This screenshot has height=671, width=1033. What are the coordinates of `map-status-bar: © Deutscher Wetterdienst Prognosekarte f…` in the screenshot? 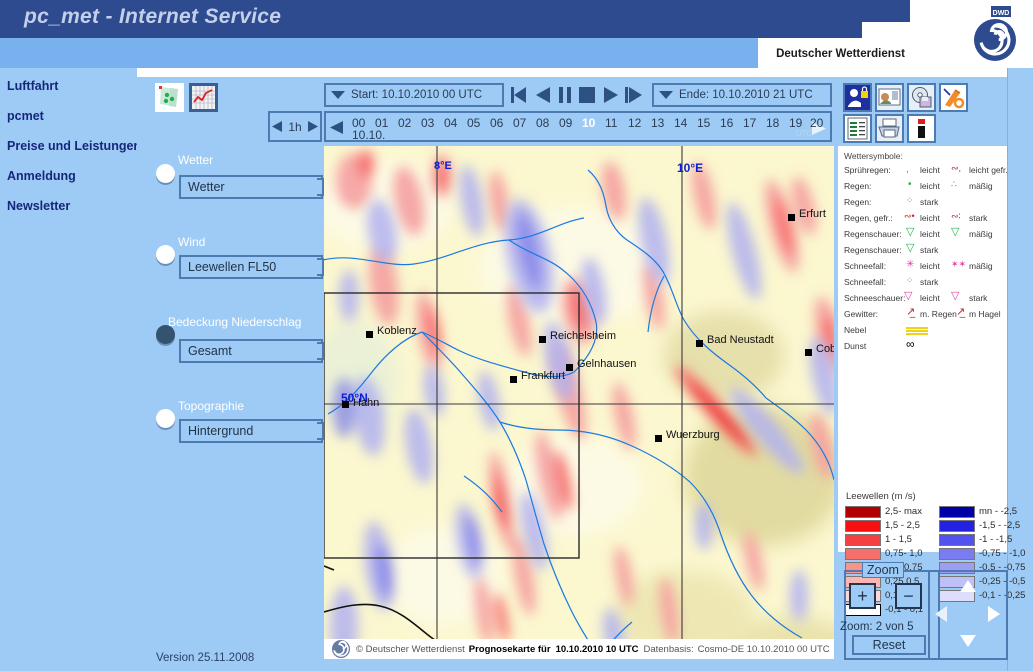 It's located at (579, 649).